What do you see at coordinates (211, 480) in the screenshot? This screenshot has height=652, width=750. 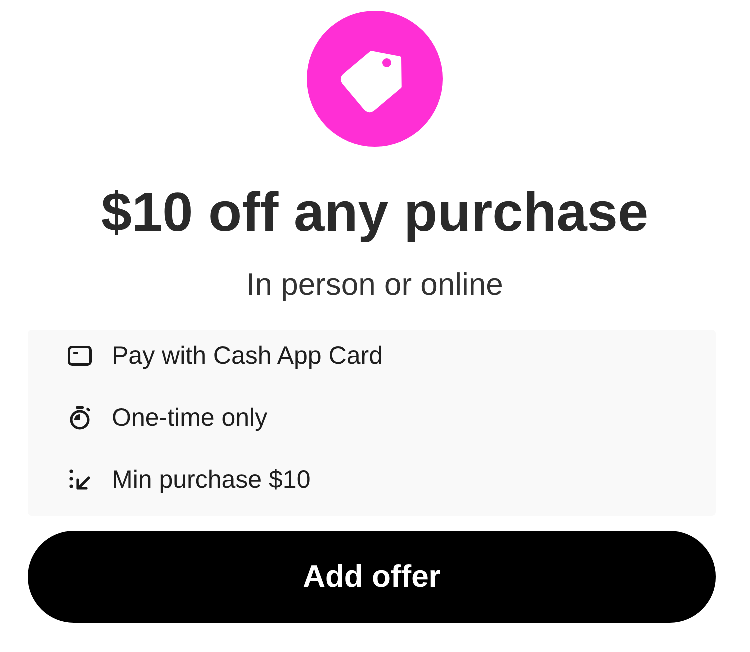 I see `detail-text: Min purchase $10` at bounding box center [211, 480].